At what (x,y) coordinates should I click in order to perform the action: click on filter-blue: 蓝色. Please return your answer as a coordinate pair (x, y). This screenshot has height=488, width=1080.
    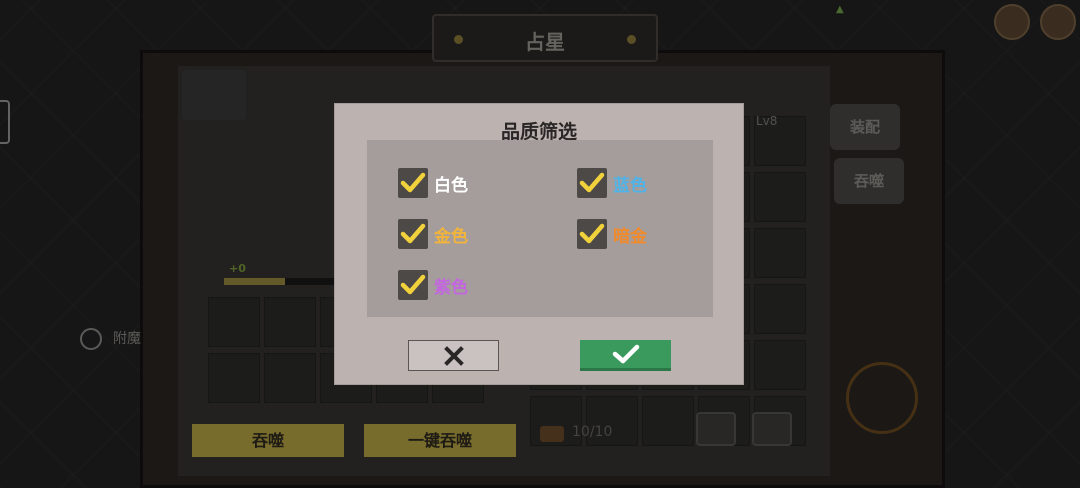
    Looking at the image, I should click on (612, 183).